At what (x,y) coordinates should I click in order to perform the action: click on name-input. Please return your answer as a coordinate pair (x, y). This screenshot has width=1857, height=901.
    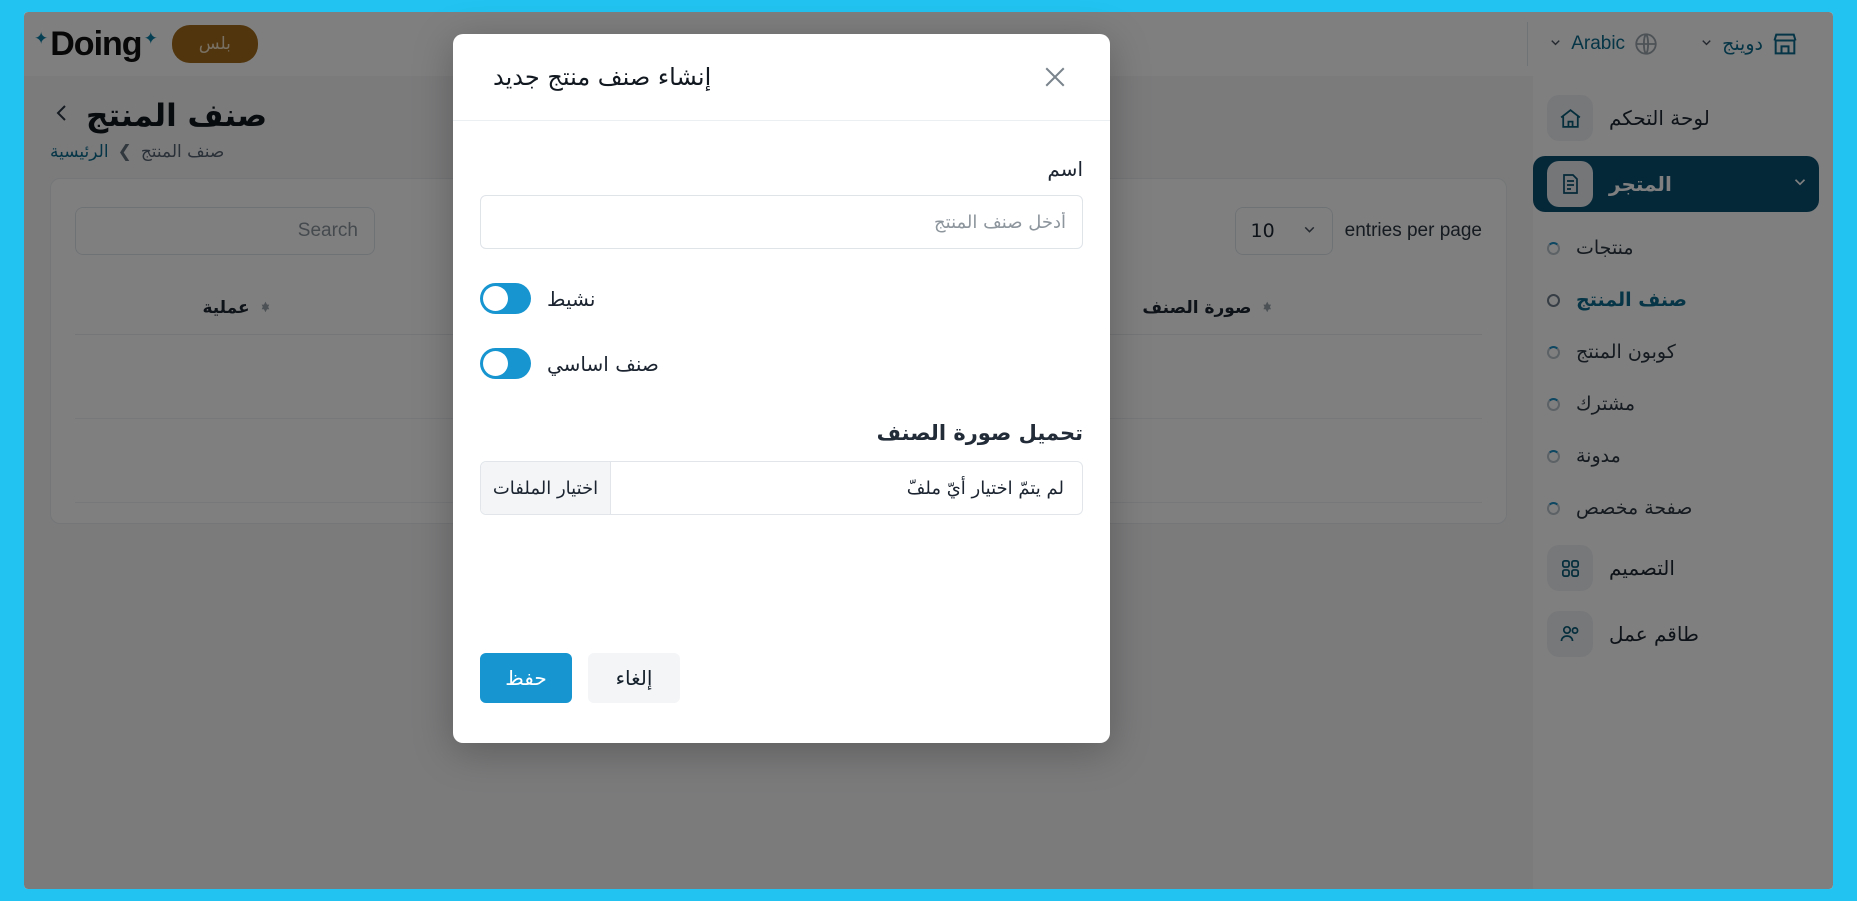
    Looking at the image, I should click on (781, 222).